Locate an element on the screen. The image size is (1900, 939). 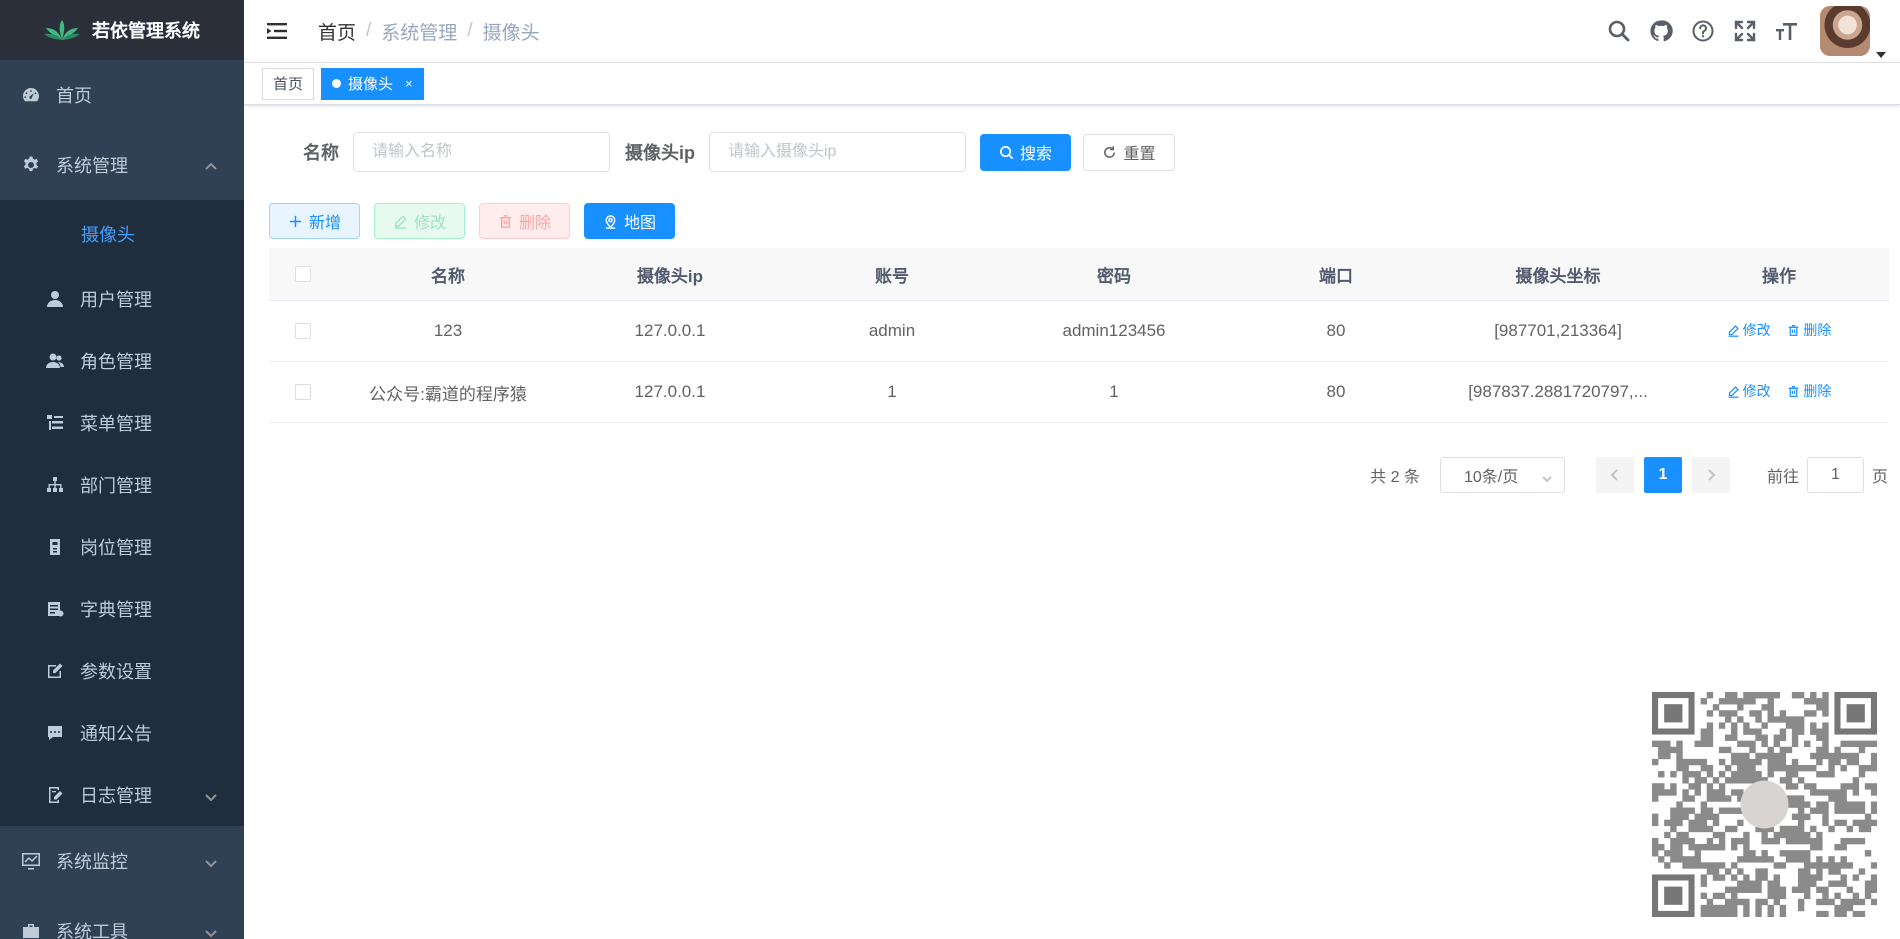
search-form: 名称 摄像头ip 搜索 重置 is located at coordinates (709, 152).